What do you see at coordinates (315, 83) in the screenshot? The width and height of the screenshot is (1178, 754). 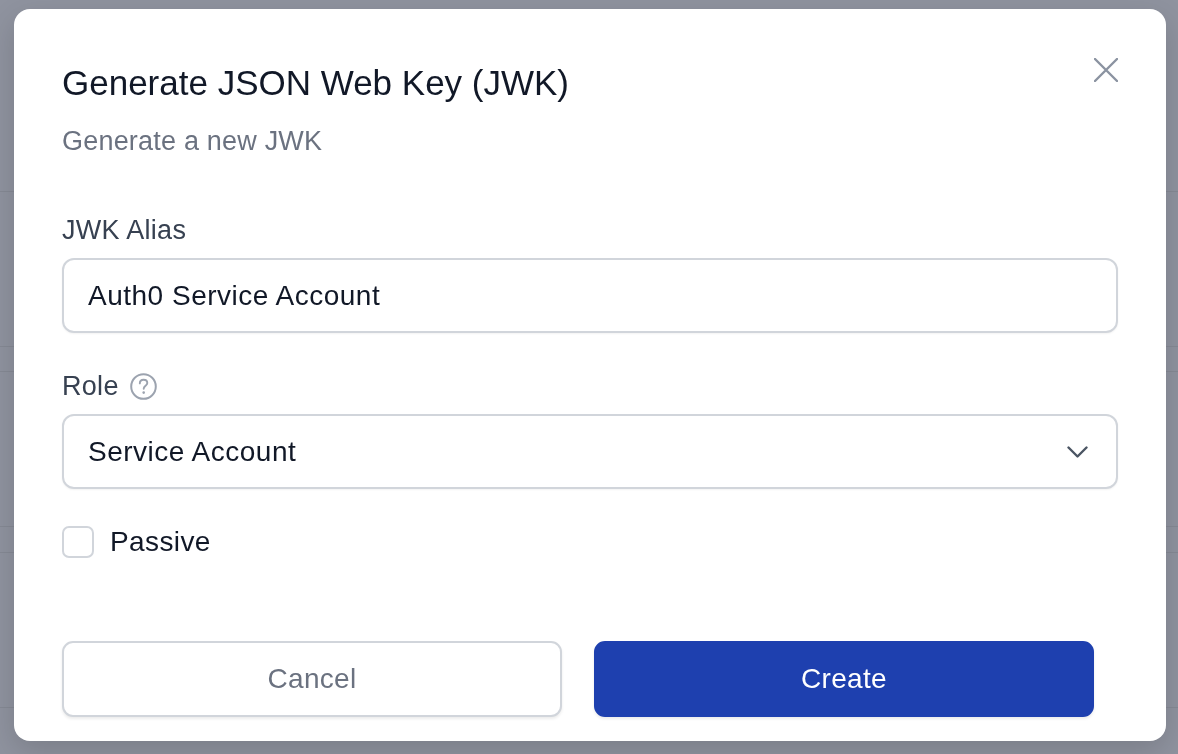 I see `dialog-title: Generate JSON Web Key (JWK)` at bounding box center [315, 83].